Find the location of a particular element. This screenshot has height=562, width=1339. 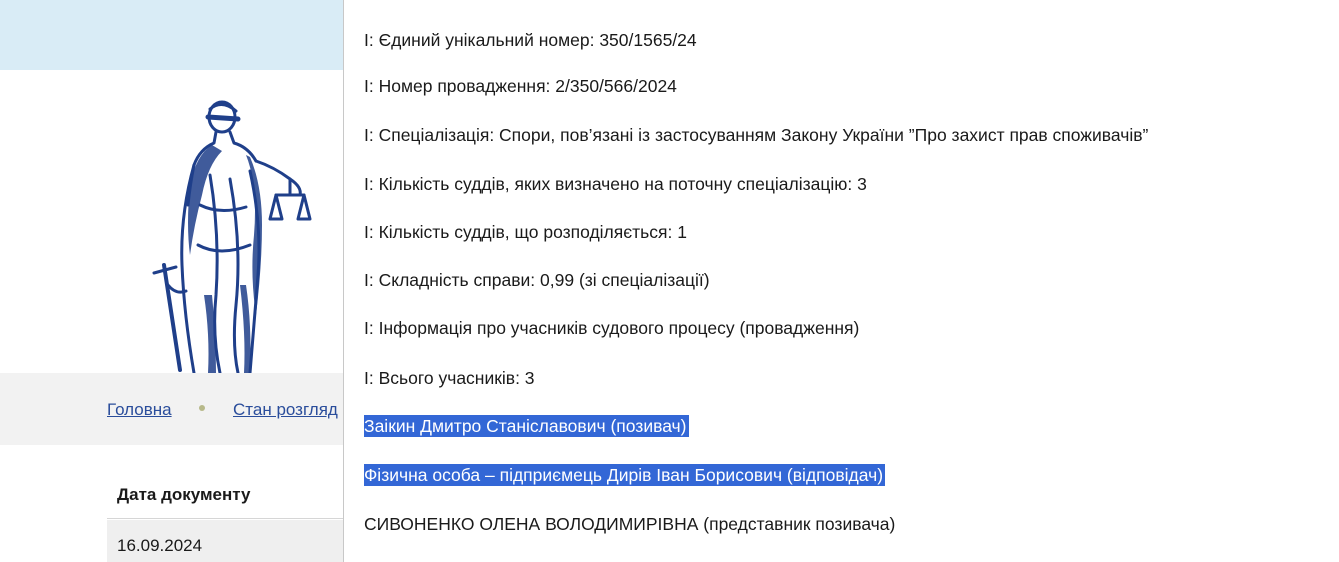

proceeding-number: І: Номер провадження: 2/350/566/2024 is located at coordinates (520, 86).